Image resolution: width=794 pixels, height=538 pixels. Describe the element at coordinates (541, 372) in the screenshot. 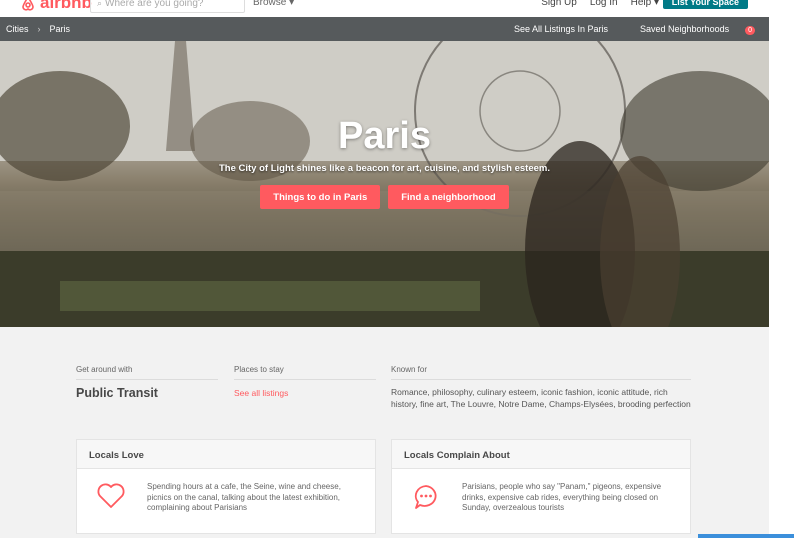

I see `known-for-label: Known for` at that location.